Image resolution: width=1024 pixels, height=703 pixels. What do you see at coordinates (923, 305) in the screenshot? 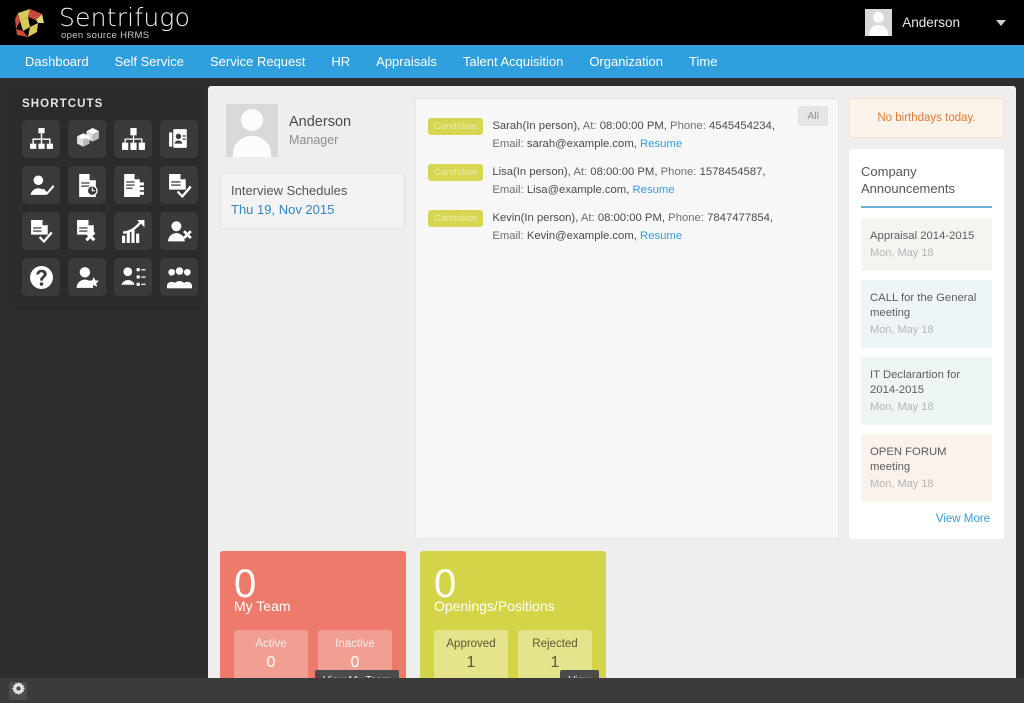
I see `announcement-title: CALL for the General meeting` at bounding box center [923, 305].